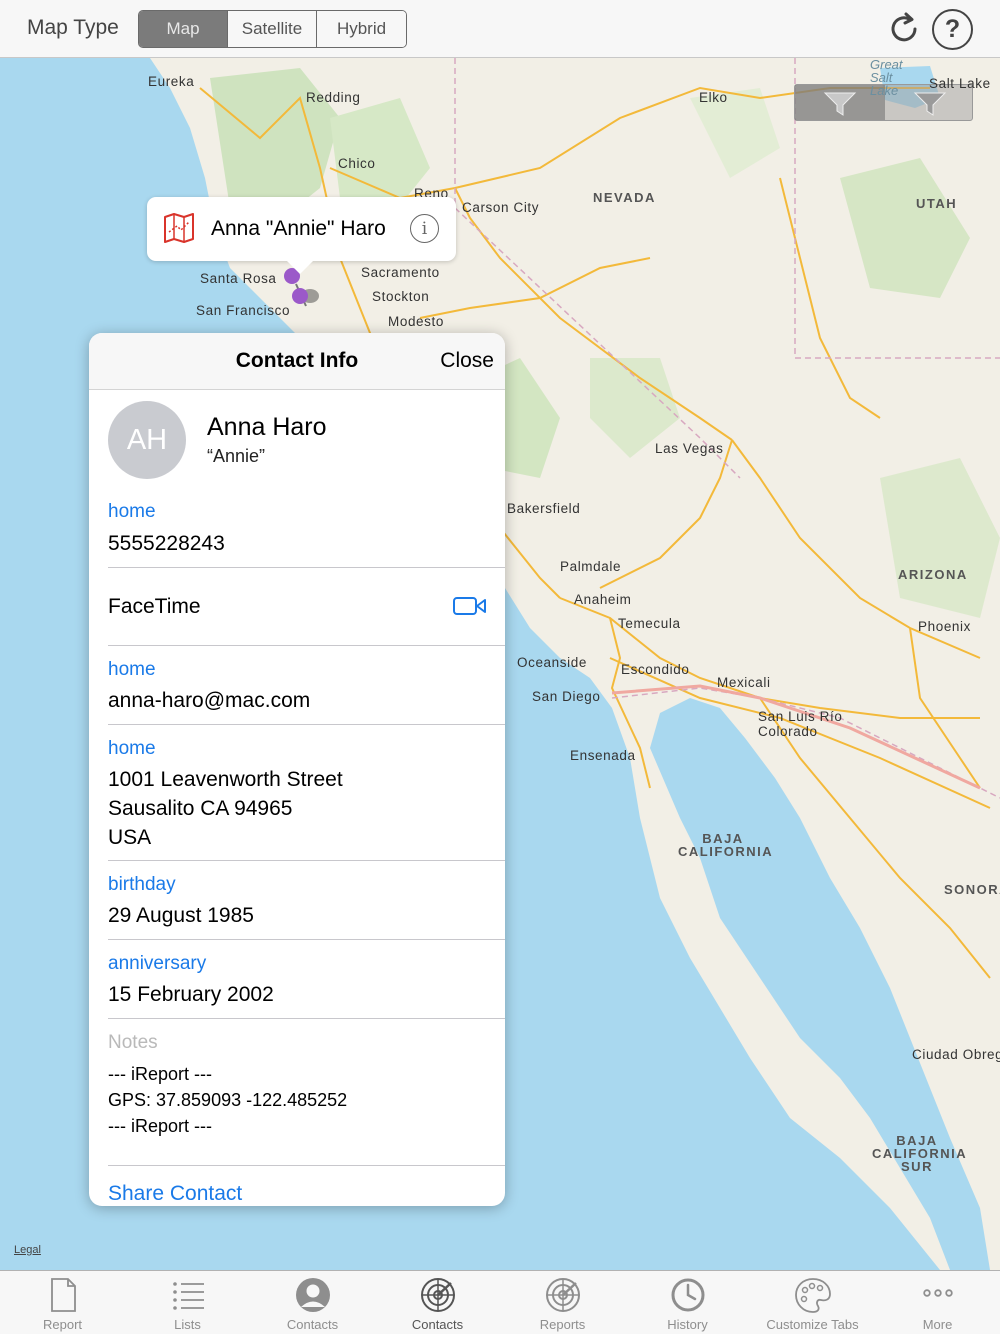  What do you see at coordinates (166, 543) in the screenshot?
I see `phone-number: 5555228243` at bounding box center [166, 543].